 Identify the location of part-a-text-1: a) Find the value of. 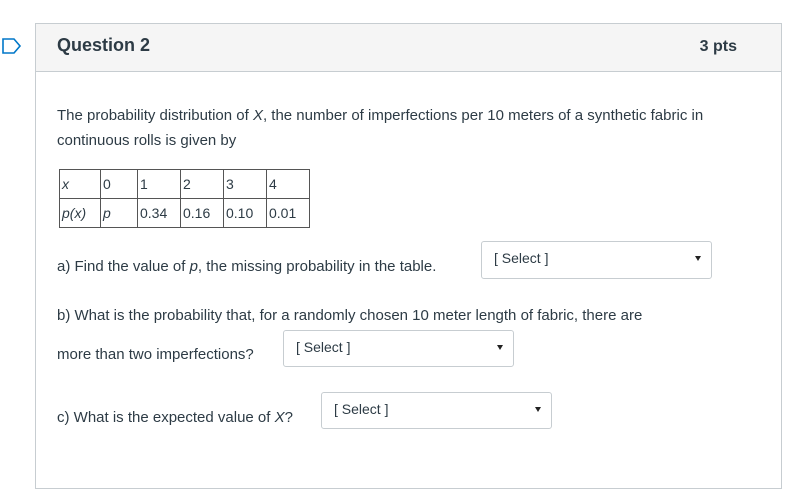
(123, 266).